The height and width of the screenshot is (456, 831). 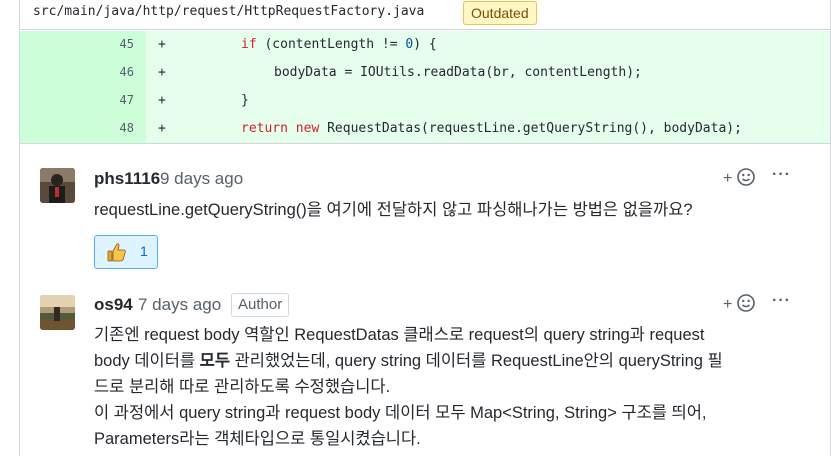 What do you see at coordinates (83, 73) in the screenshot?
I see `line-number: 46` at bounding box center [83, 73].